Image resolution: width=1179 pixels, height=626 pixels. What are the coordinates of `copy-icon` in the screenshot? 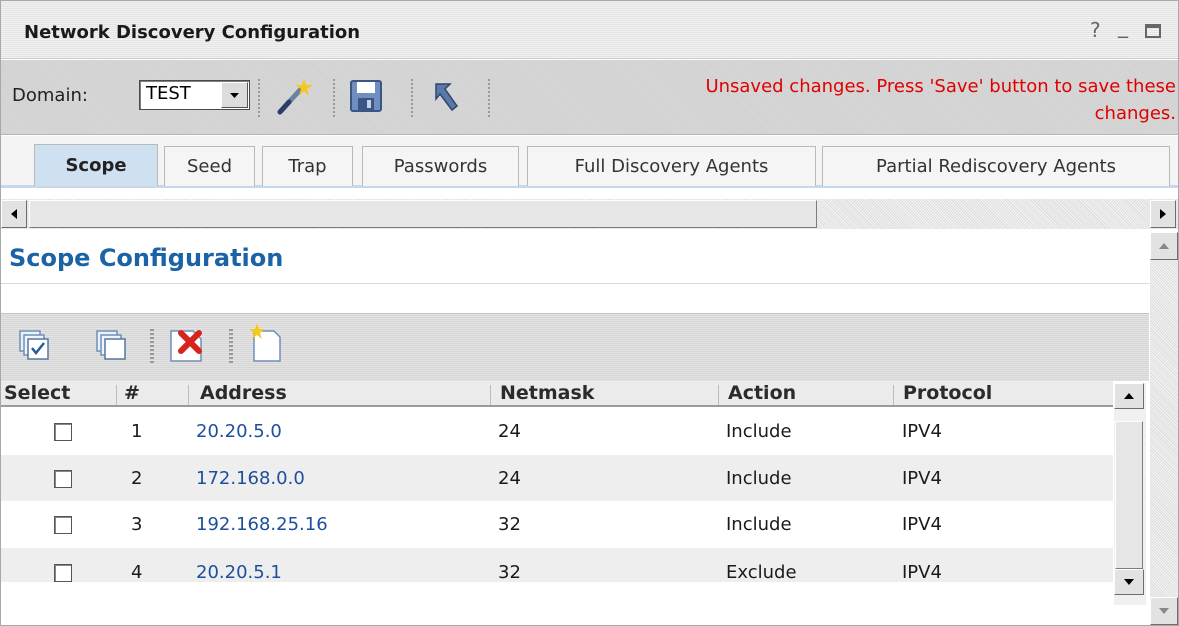 It's located at (111, 347).